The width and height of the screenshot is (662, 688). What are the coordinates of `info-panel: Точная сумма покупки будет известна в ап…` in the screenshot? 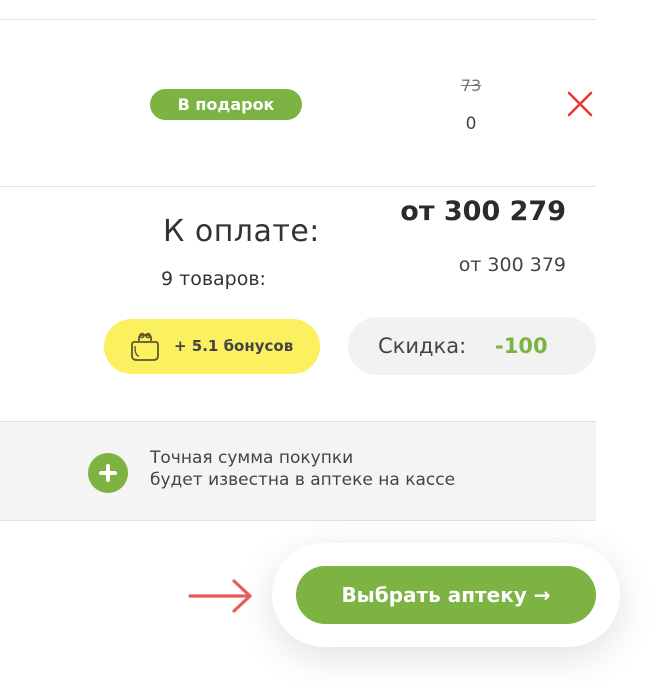 It's located at (298, 471).